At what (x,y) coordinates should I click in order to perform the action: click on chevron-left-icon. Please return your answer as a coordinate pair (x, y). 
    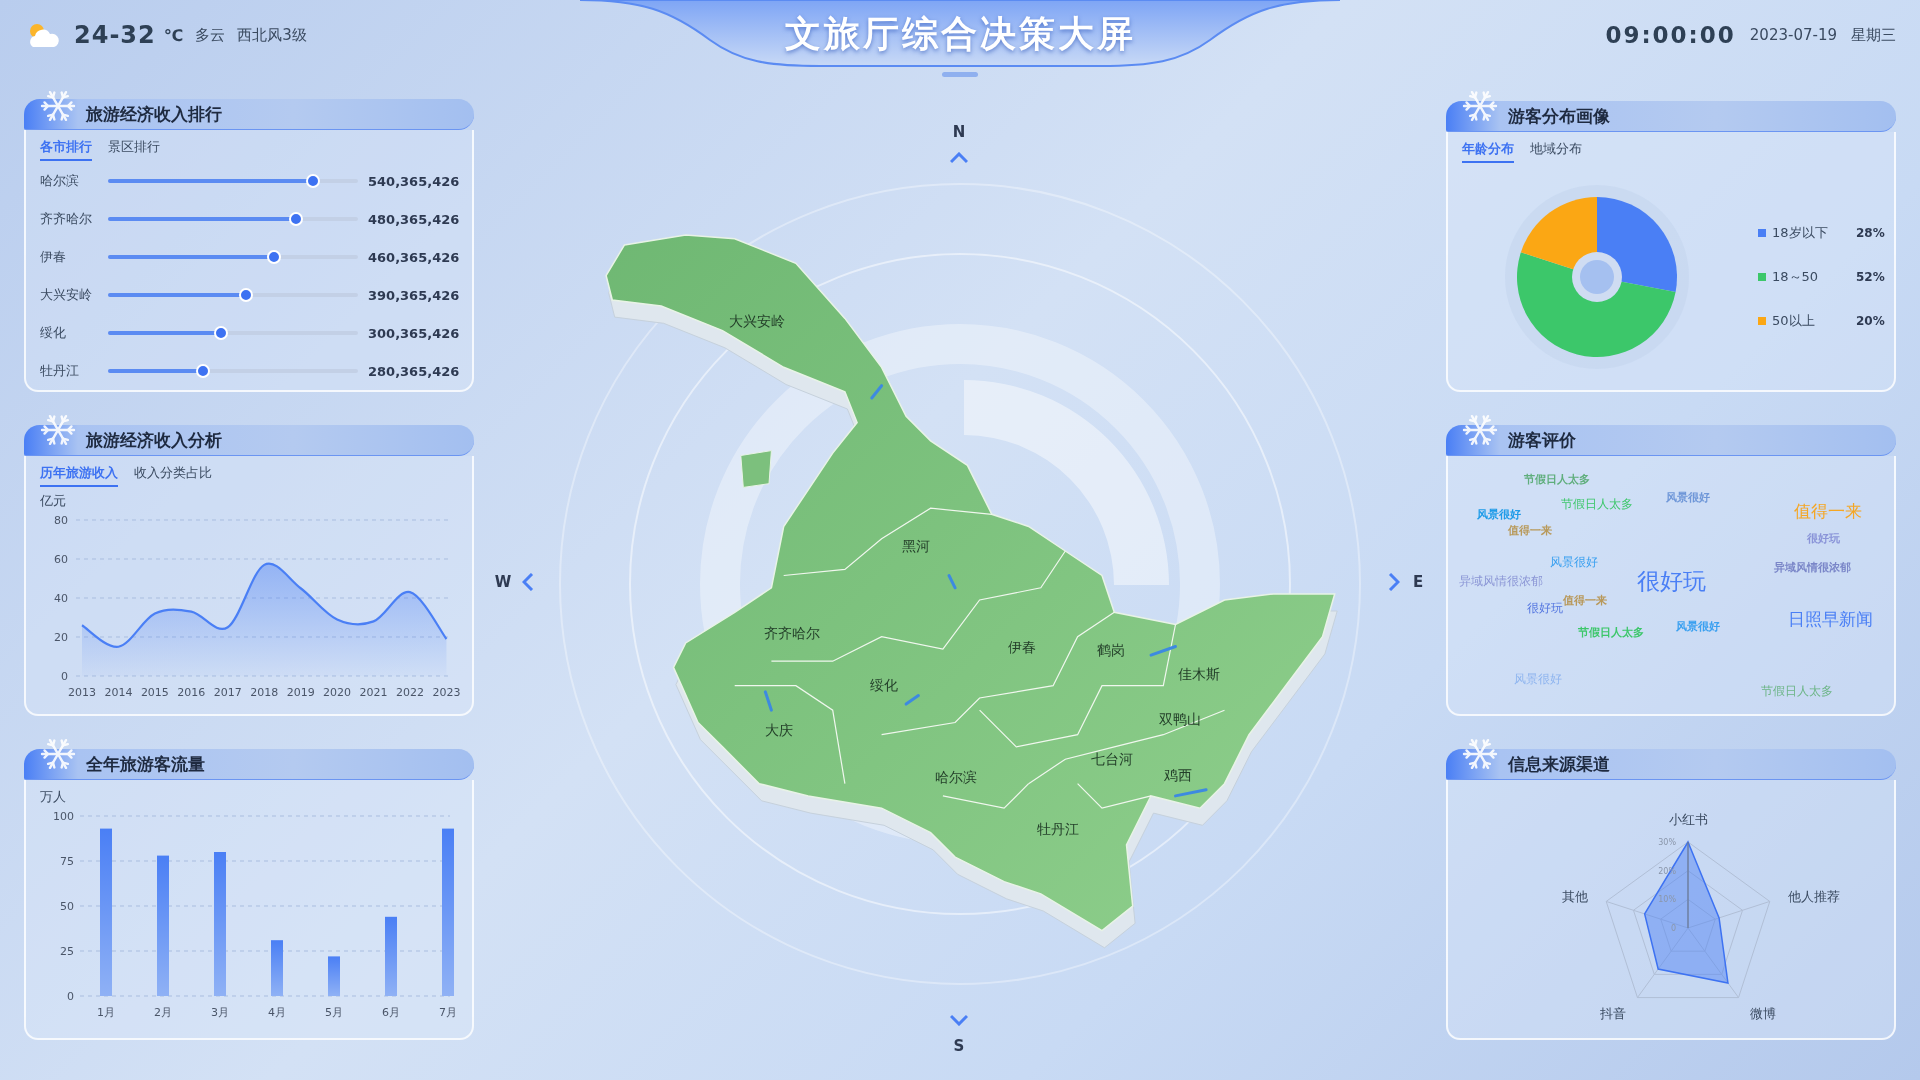
    Looking at the image, I should click on (528, 582).